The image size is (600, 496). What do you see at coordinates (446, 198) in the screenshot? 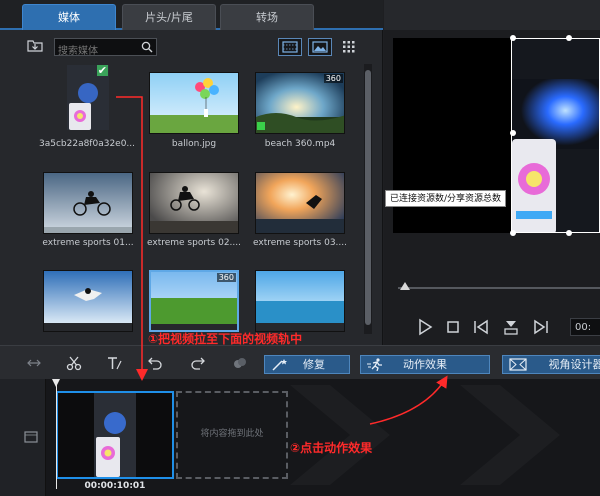
I see `tooltip: 已连接资源数/分享资源总数` at bounding box center [446, 198].